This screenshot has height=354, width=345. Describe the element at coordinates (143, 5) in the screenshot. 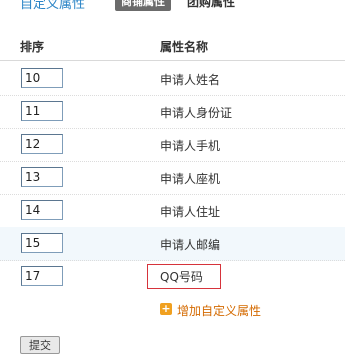

I see `tab-shop-attributes: 商铺属性` at that location.